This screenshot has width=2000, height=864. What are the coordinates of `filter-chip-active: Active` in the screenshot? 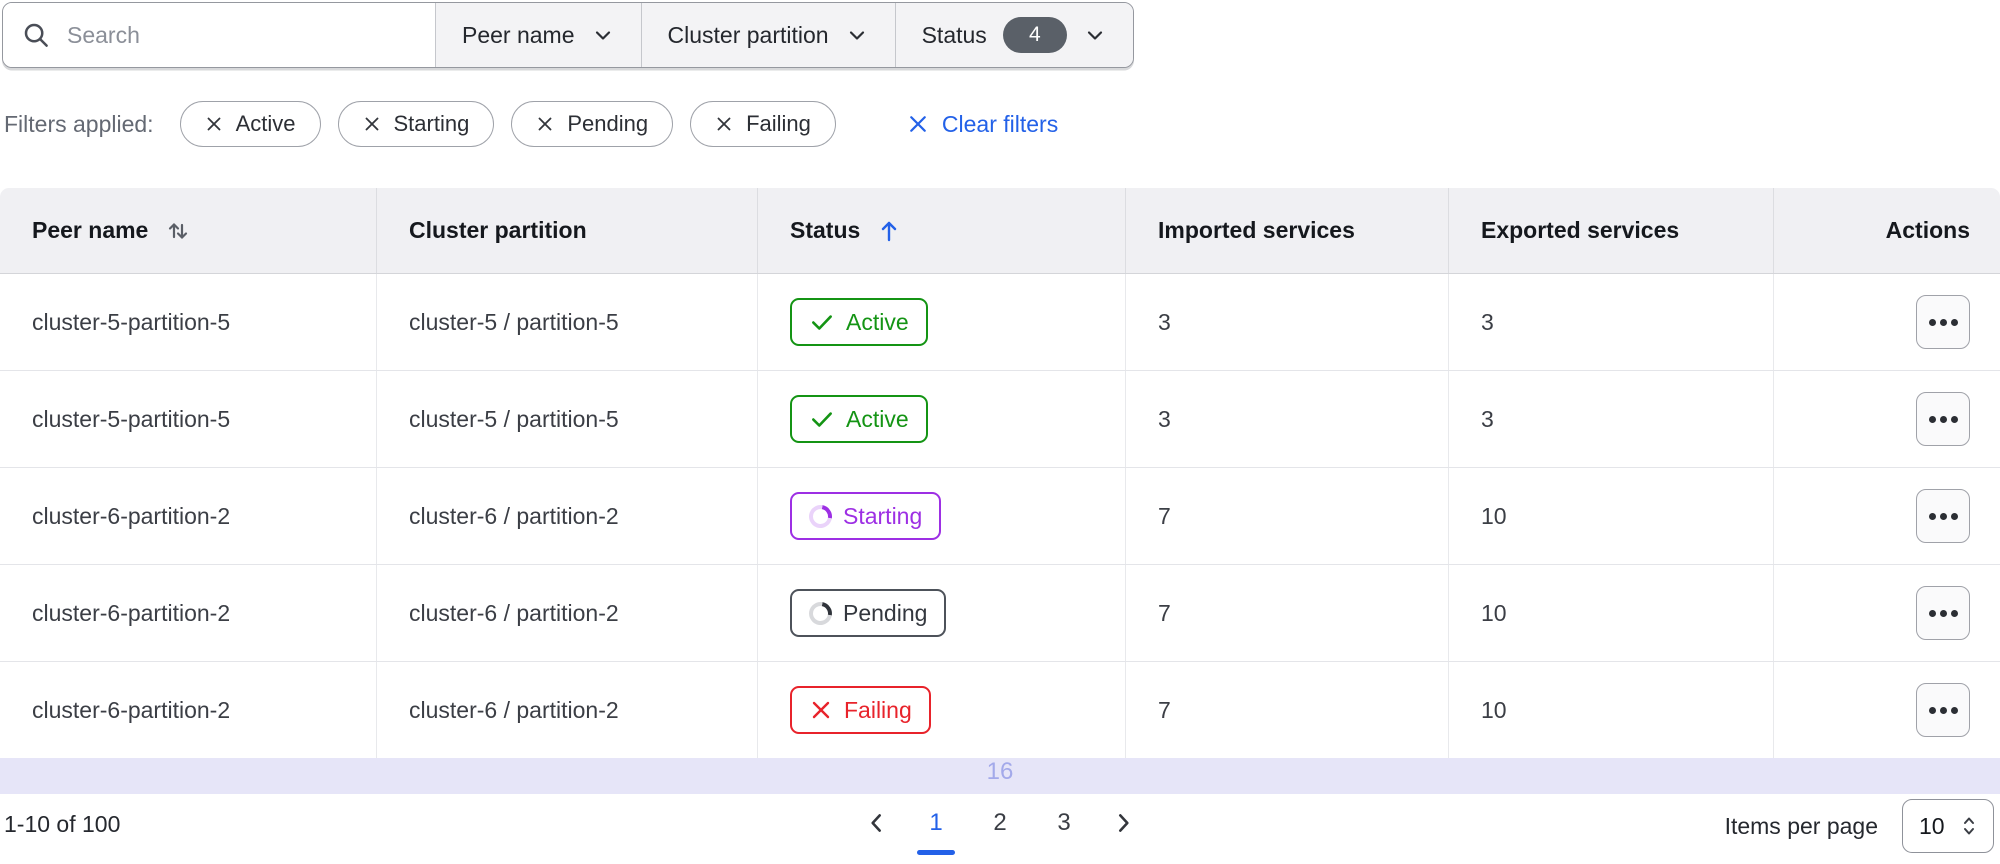 It's located at (250, 124).